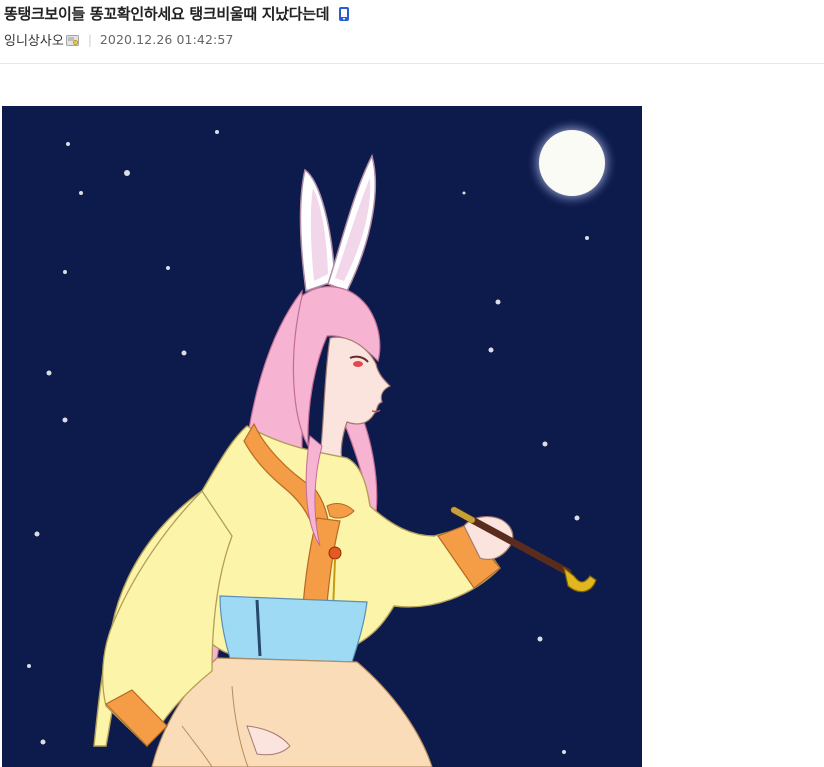 The height and width of the screenshot is (767, 824). Describe the element at coordinates (572, 163) in the screenshot. I see `moon` at that location.